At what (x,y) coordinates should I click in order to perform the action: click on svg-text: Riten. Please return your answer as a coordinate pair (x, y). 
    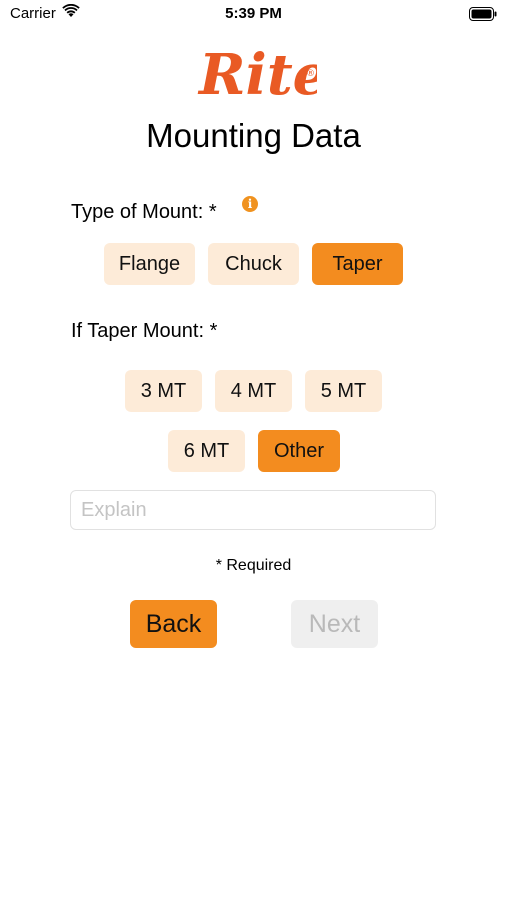
    Looking at the image, I should click on (257, 75).